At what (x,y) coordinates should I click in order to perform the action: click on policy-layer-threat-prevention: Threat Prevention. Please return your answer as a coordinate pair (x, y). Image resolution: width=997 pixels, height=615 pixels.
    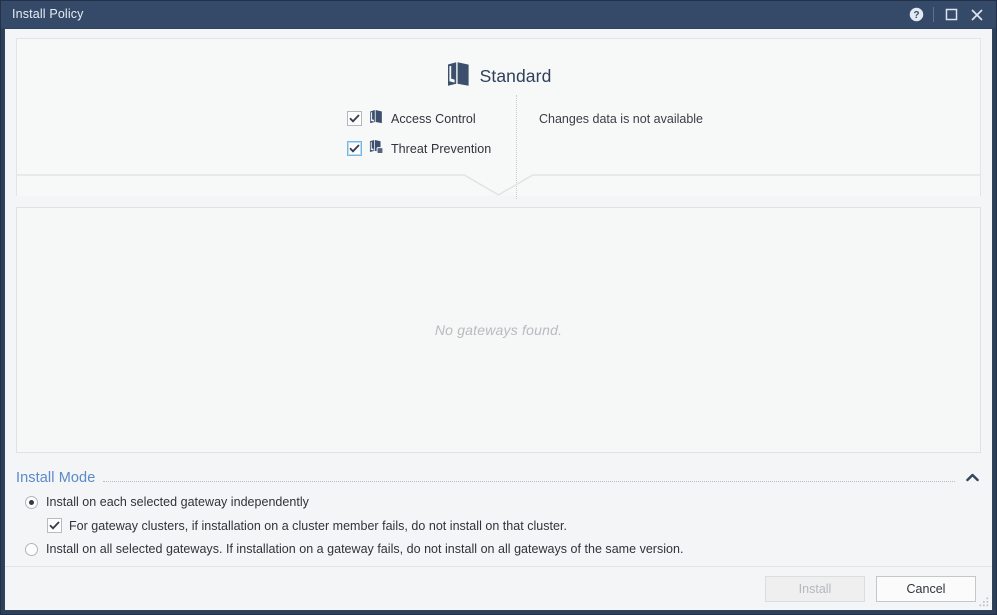
    Looking at the image, I should click on (432, 148).